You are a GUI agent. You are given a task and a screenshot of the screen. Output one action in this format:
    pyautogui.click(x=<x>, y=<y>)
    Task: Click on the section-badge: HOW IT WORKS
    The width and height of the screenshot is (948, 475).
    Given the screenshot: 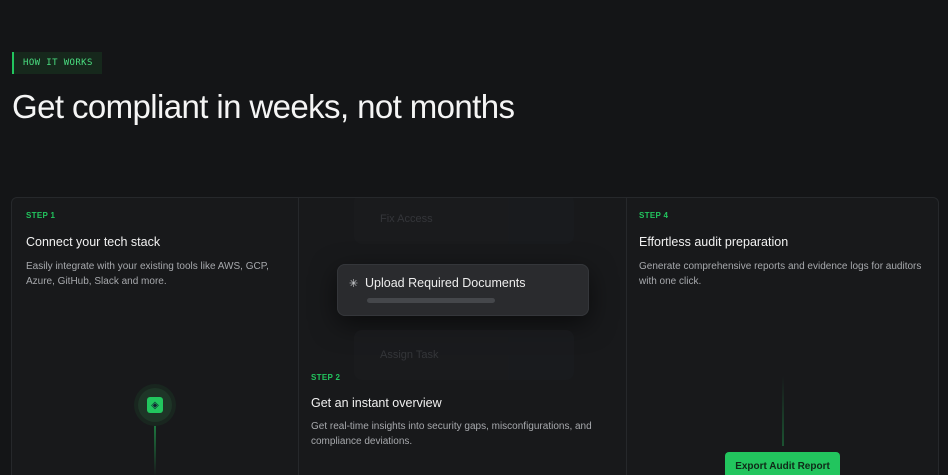 What is the action you would take?
    pyautogui.click(x=57, y=63)
    